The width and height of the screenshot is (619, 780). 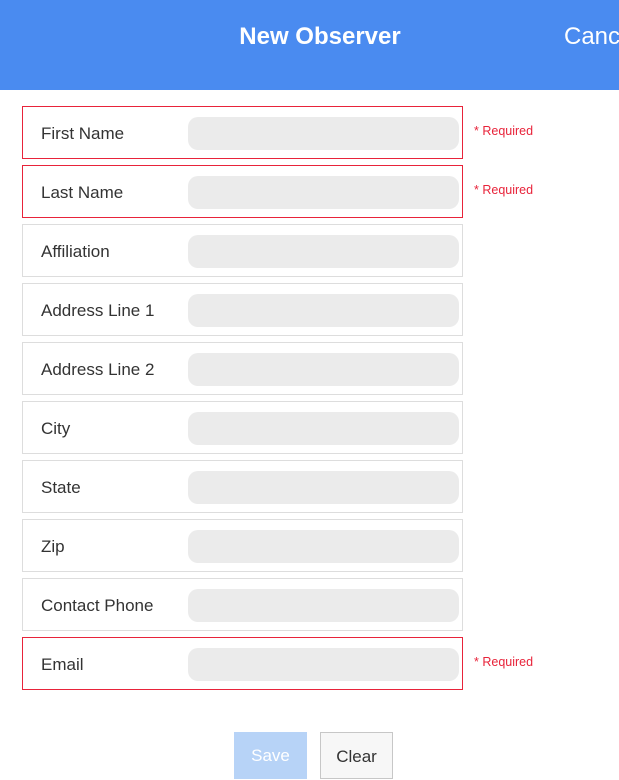 I want to click on address-line-1-label: Address Line 1, so click(x=98, y=310).